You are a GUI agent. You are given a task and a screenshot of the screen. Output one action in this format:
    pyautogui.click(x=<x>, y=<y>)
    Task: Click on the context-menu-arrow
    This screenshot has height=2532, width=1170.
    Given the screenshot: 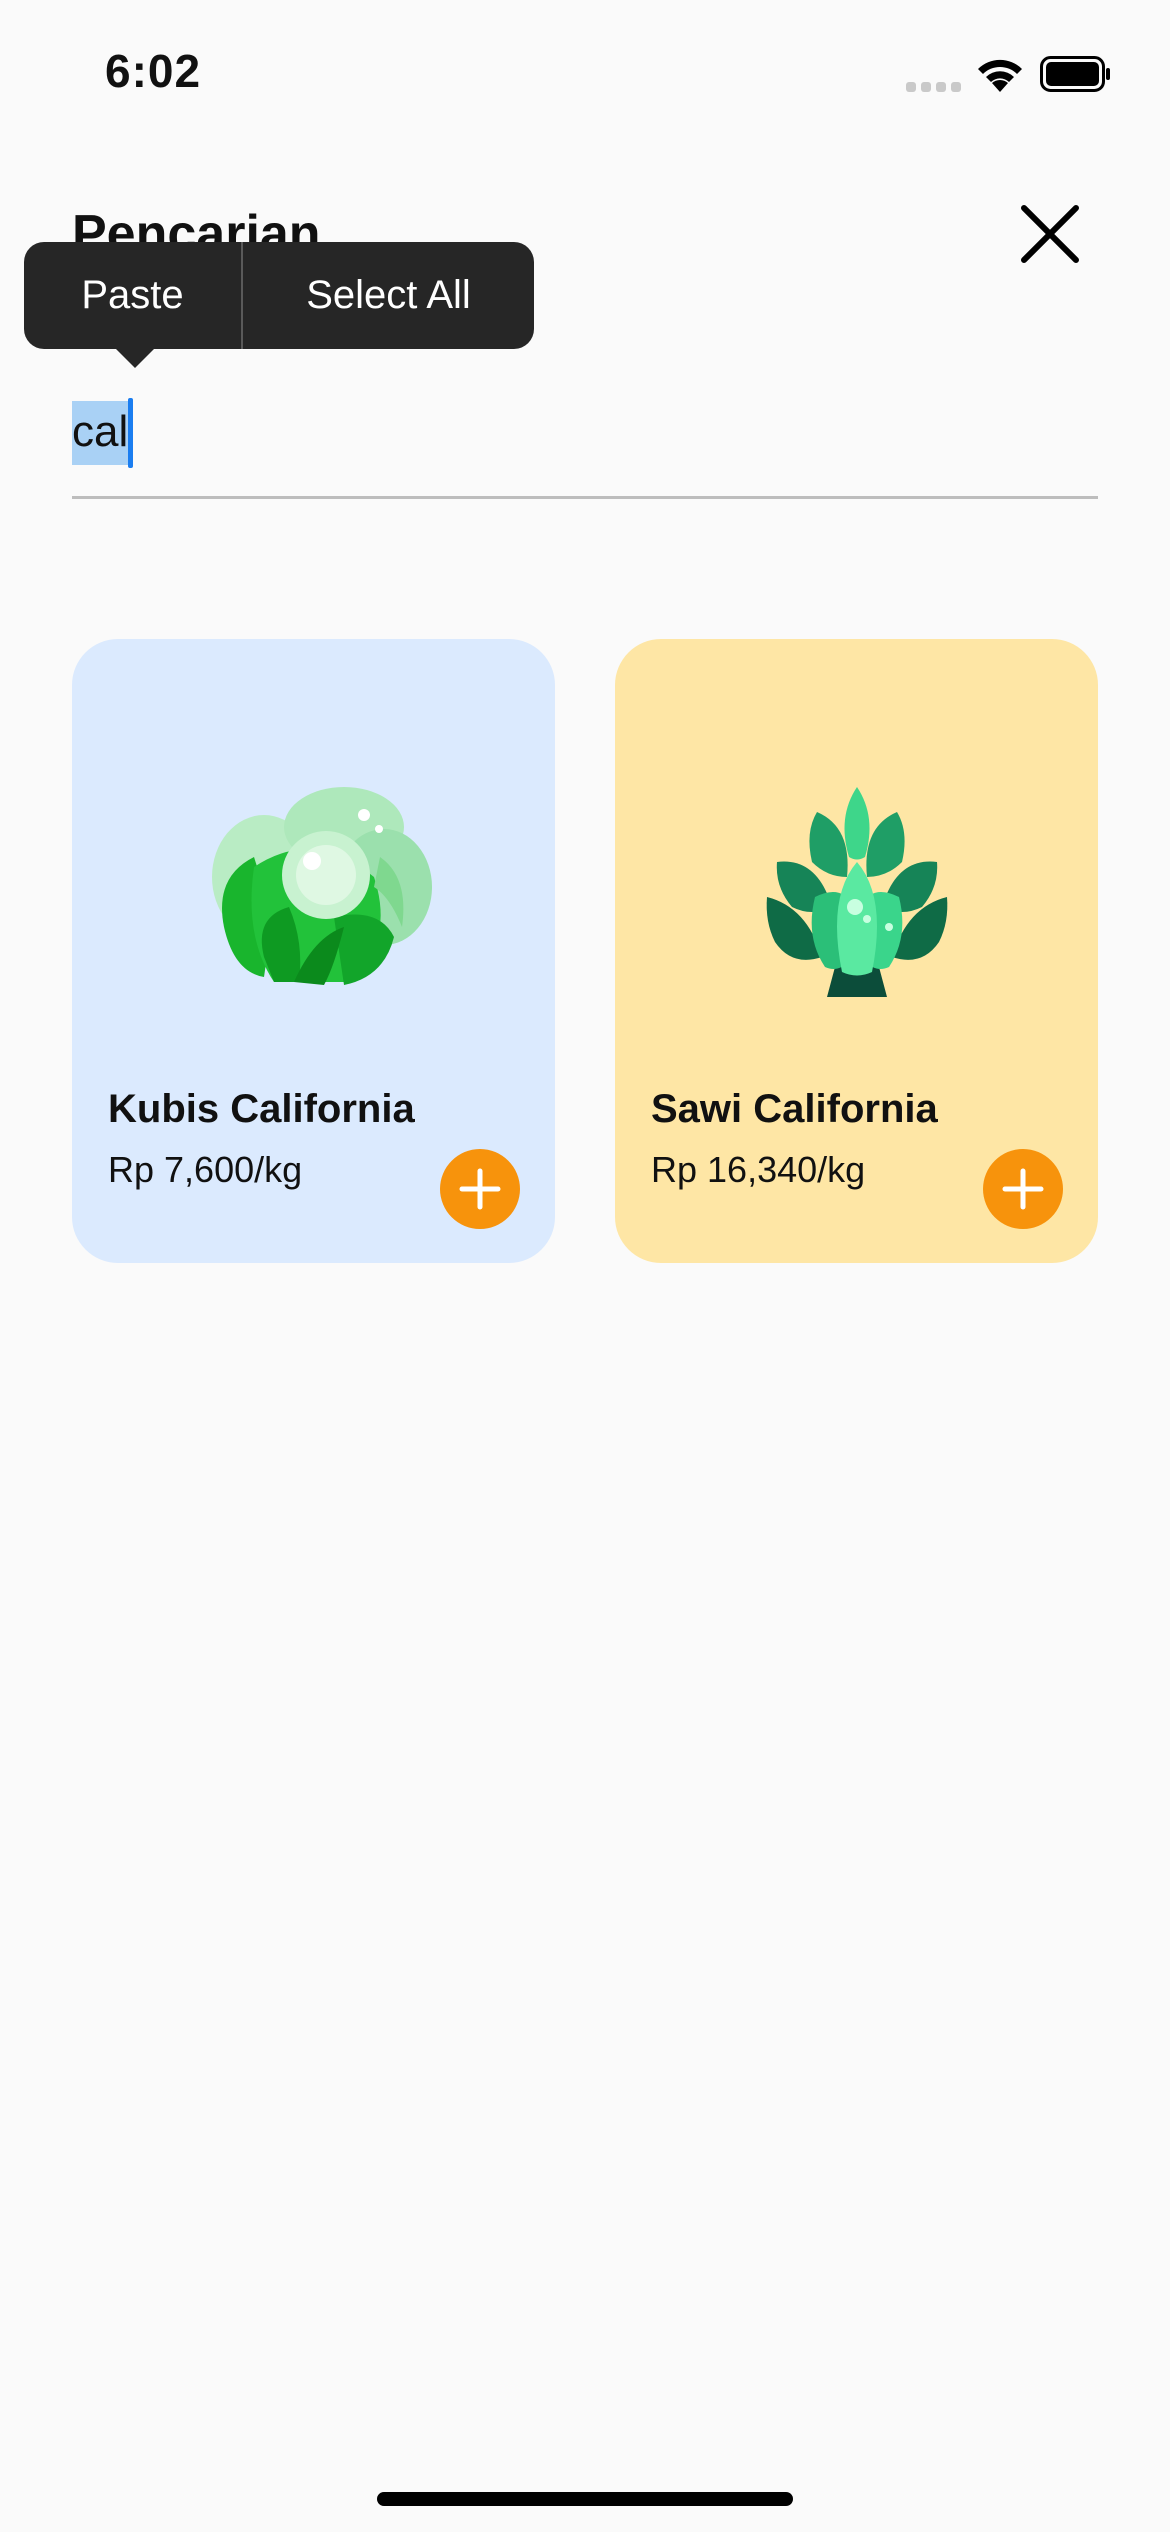 What is the action you would take?
    pyautogui.click(x=135, y=358)
    